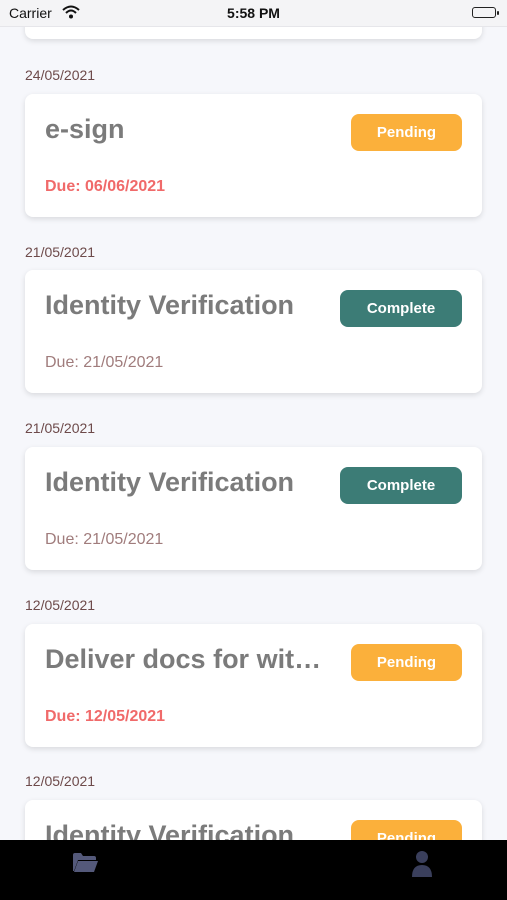 This screenshot has width=507, height=900. What do you see at coordinates (253, 32) in the screenshot?
I see `task-card` at bounding box center [253, 32].